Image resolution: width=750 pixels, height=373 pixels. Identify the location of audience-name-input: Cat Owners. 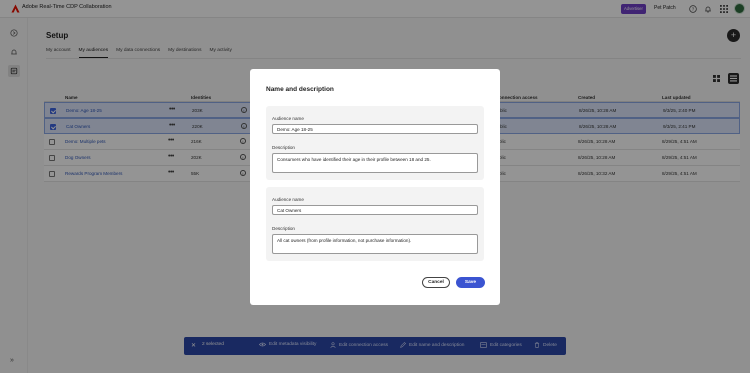
(375, 210).